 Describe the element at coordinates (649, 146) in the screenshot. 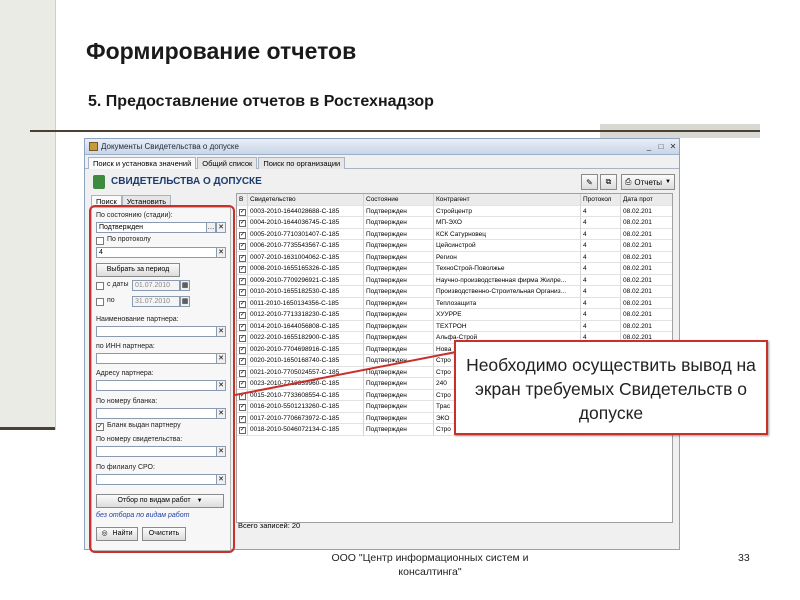

I see `minimize-icon: _` at that location.